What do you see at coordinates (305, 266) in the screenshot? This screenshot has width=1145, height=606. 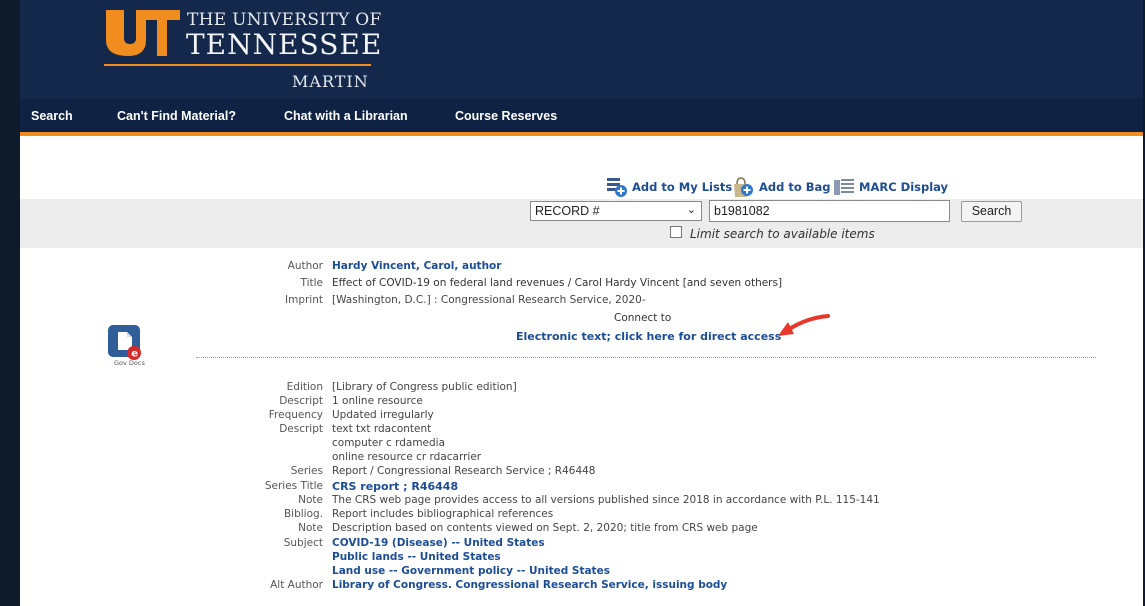 I see `author-label: Author` at bounding box center [305, 266].